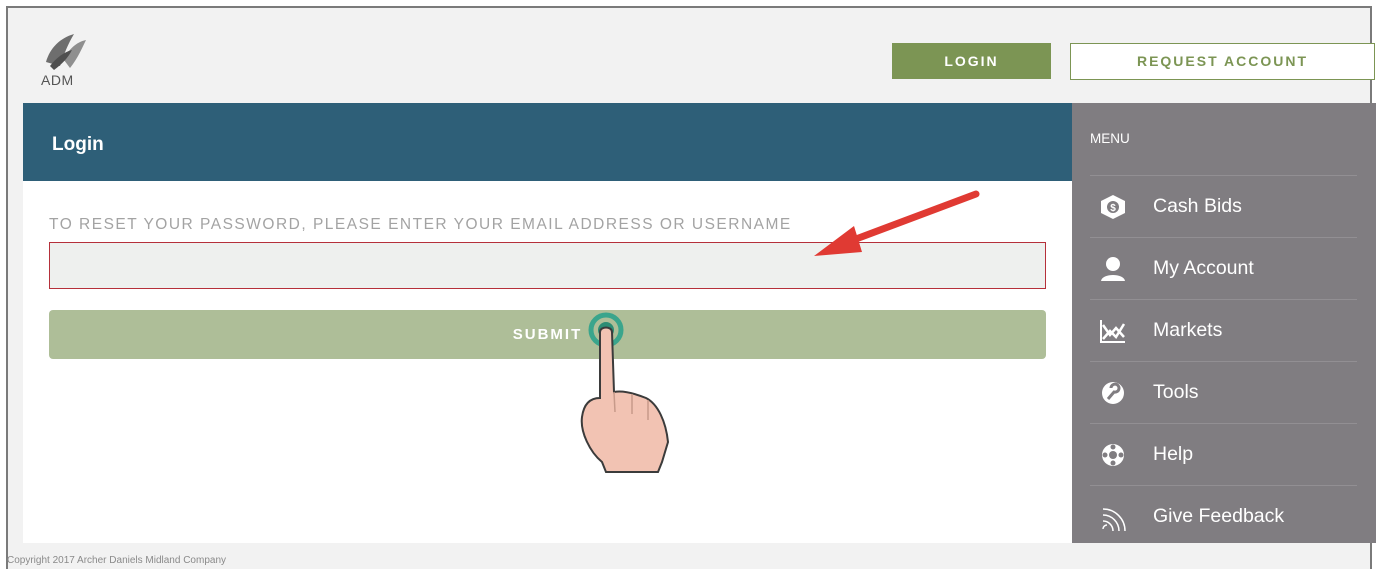  I want to click on pointer-hand-icon, so click(625, 392).